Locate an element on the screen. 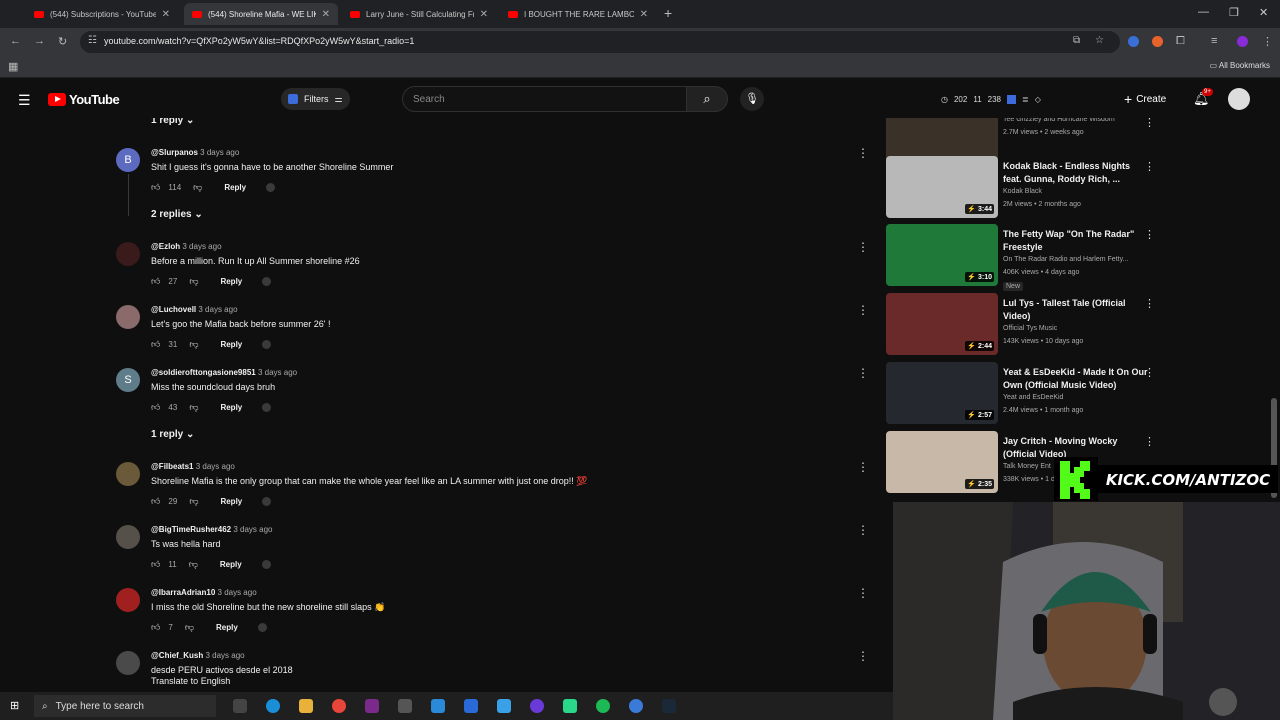  search-input: Search is located at coordinates (544, 99).